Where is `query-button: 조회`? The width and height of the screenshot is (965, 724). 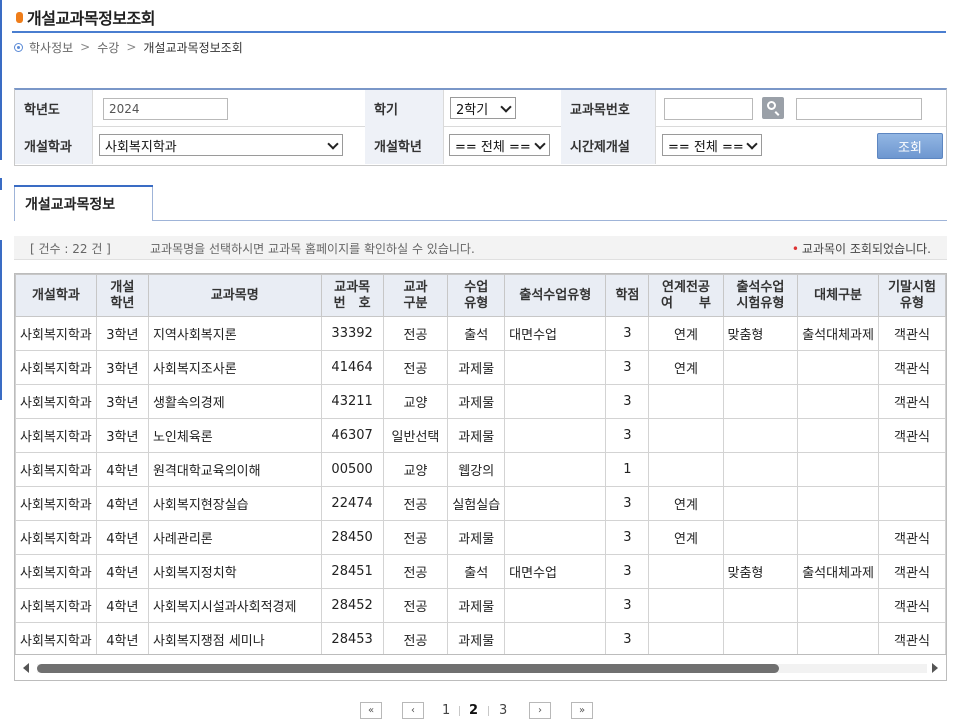
query-button: 조회 is located at coordinates (910, 146).